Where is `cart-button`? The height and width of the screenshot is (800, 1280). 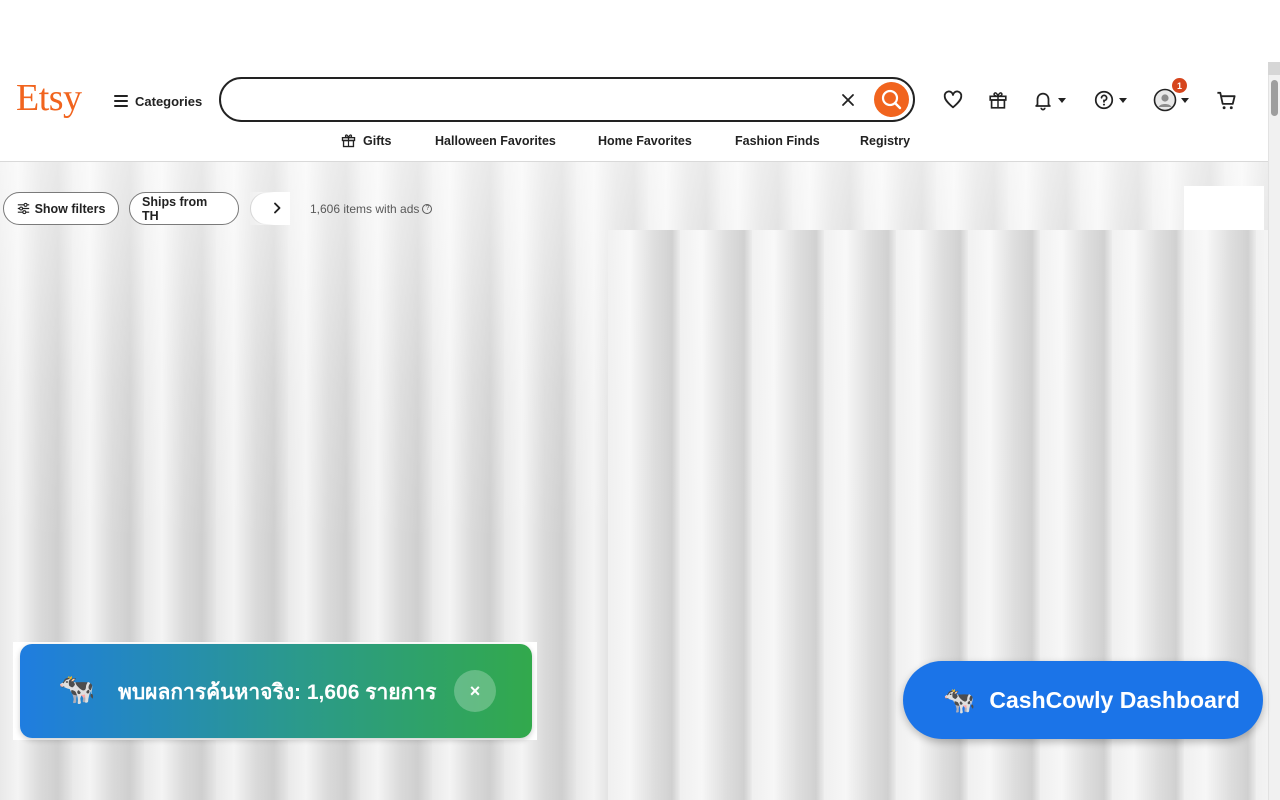
cart-button is located at coordinates (1226, 100).